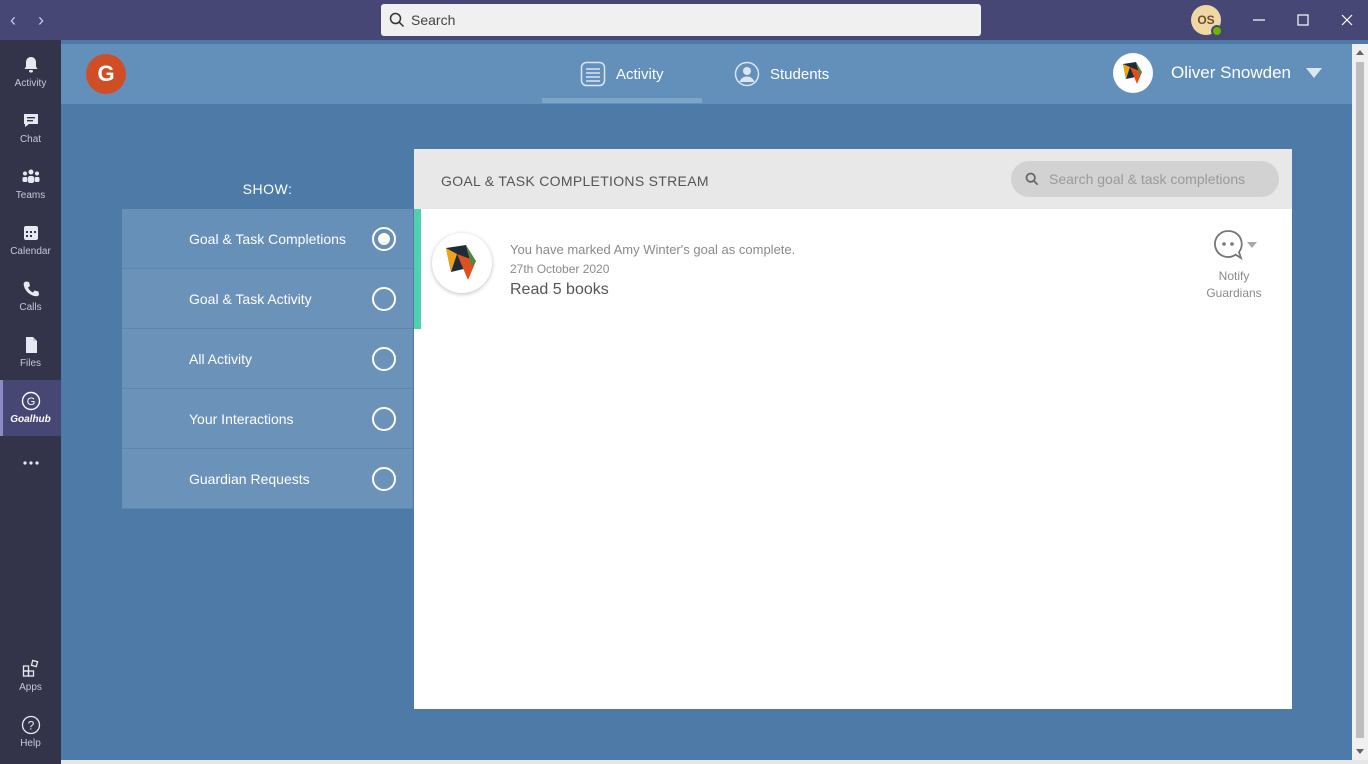 This screenshot has height=764, width=1368. What do you see at coordinates (417, 269) in the screenshot?
I see `entry-accent-bar` at bounding box center [417, 269].